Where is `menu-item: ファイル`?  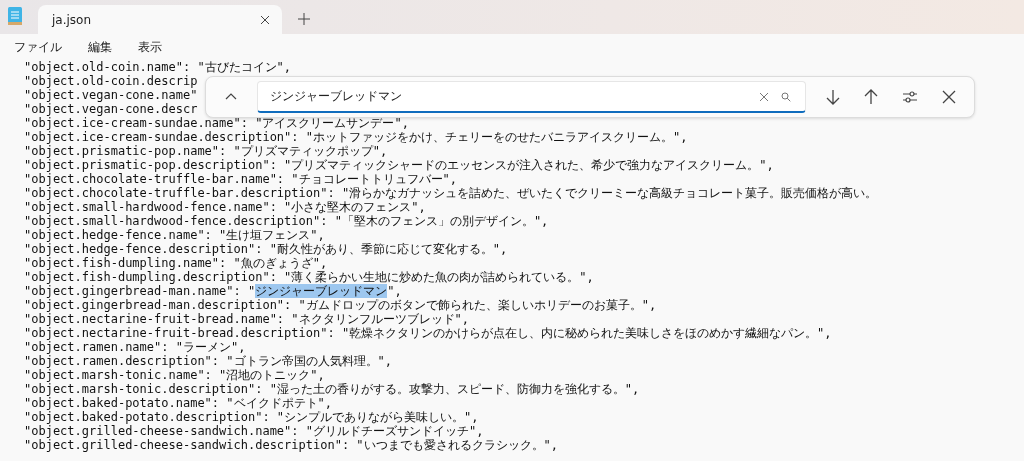
menu-item: ファイル is located at coordinates (38, 47).